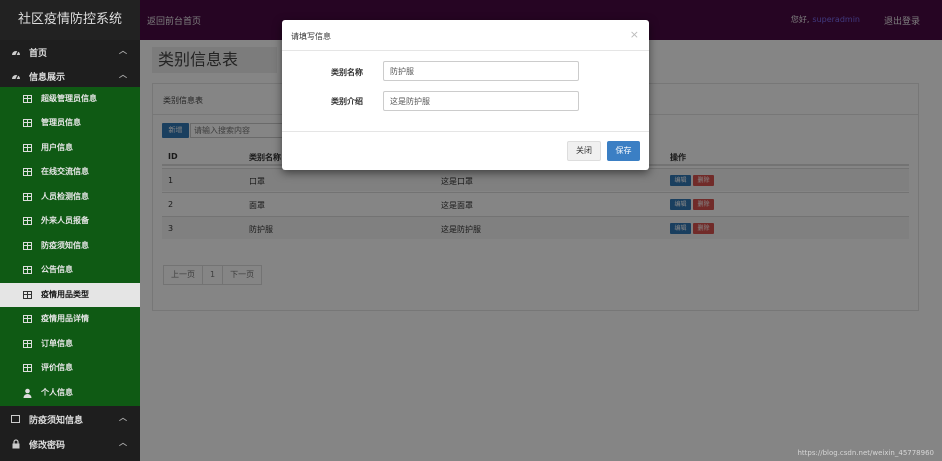  I want to click on user-icon, so click(27, 393).